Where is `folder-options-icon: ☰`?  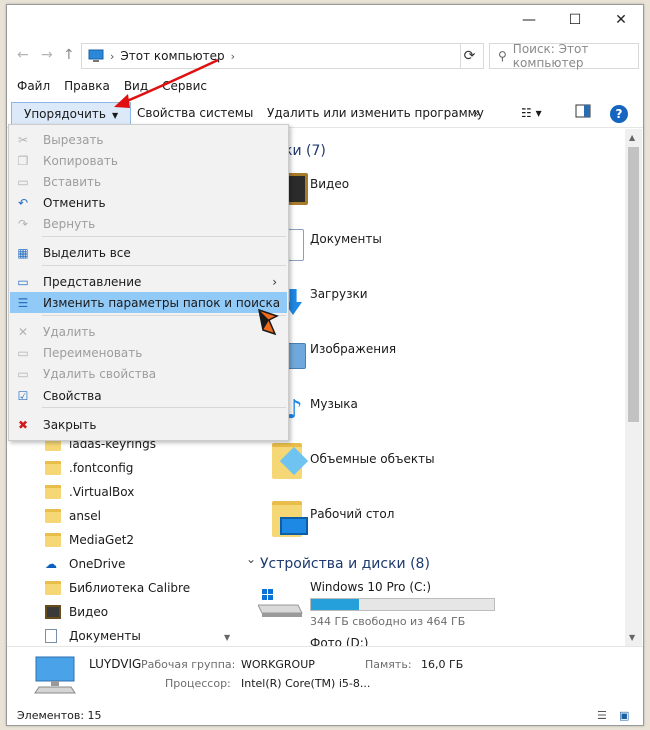
folder-options-icon: ☰ is located at coordinates (23, 302).